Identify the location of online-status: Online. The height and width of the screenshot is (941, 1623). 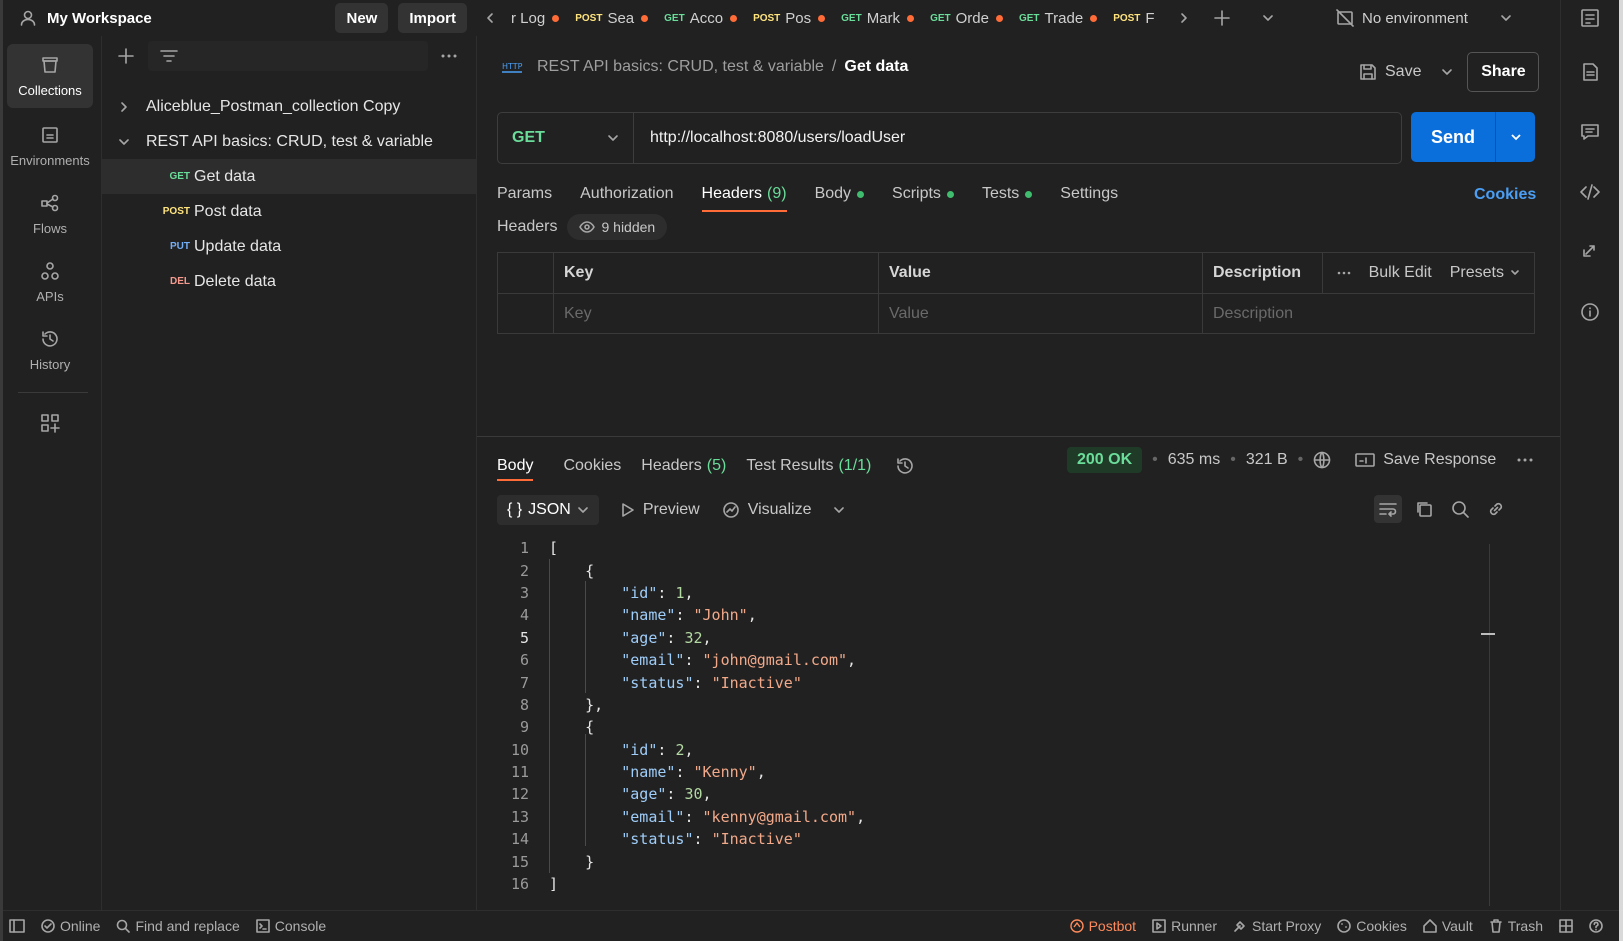
(70, 926).